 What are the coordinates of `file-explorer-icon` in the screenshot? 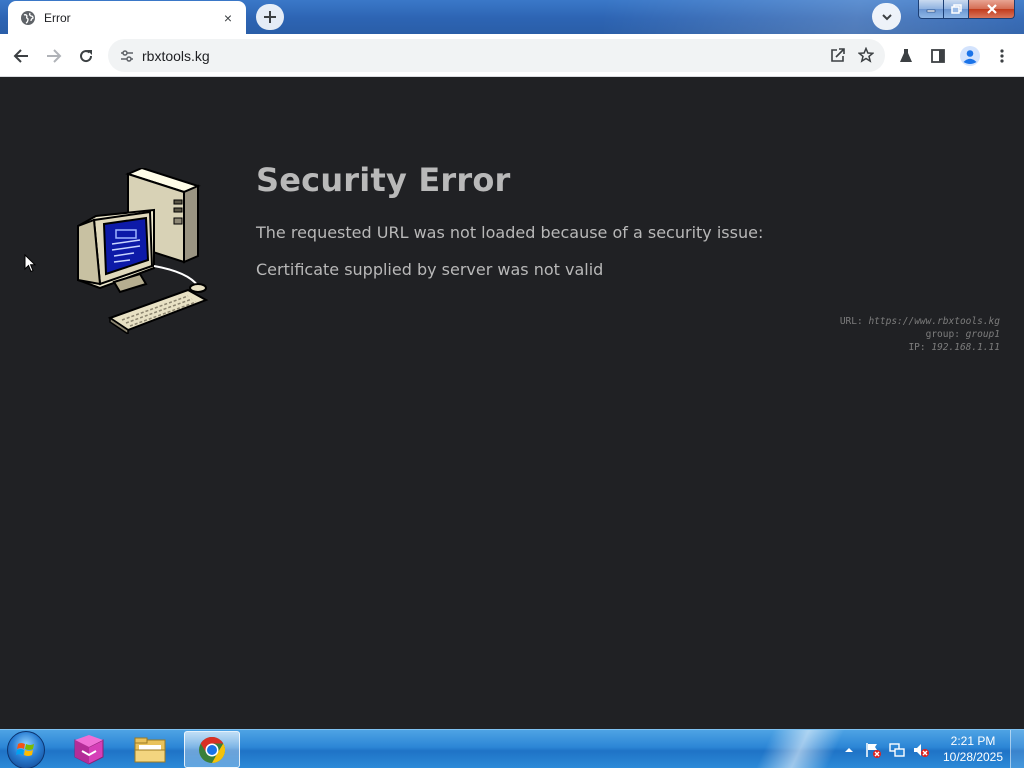 It's located at (150, 749).